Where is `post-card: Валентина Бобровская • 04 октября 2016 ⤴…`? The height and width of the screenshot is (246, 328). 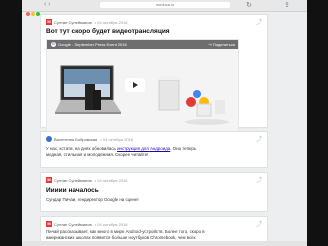 post-card: Валентина Бобровская • 04 октября 2016 ⤴… is located at coordinates (154, 149).